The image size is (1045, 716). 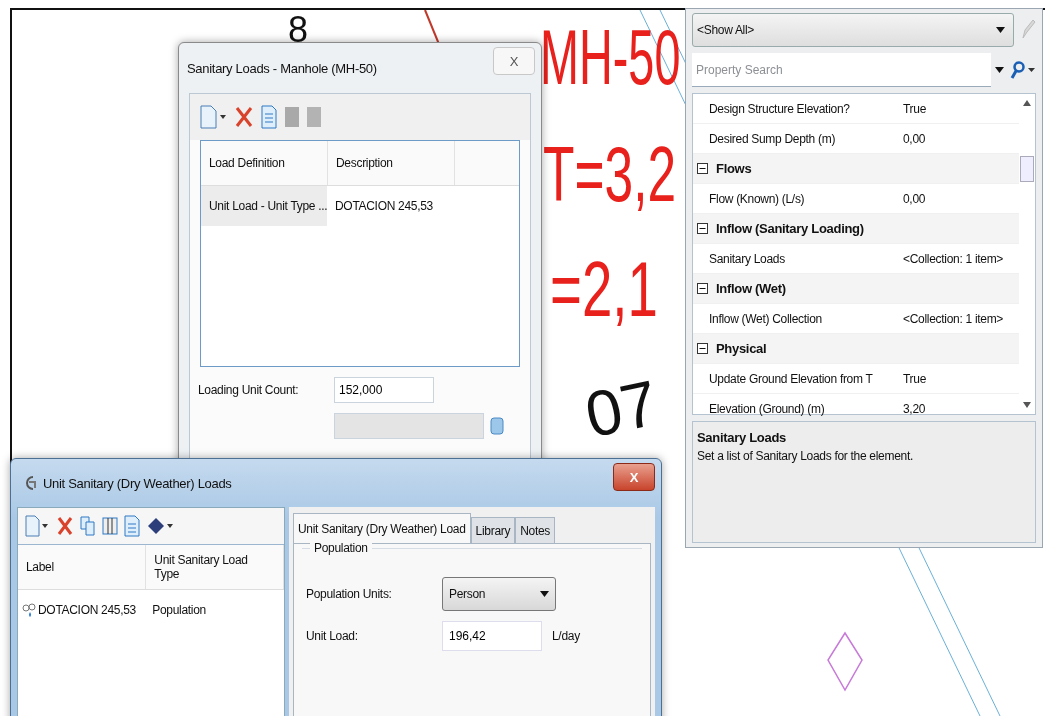 I want to click on property-name: Design Structure Elevation?, so click(x=779, y=108).